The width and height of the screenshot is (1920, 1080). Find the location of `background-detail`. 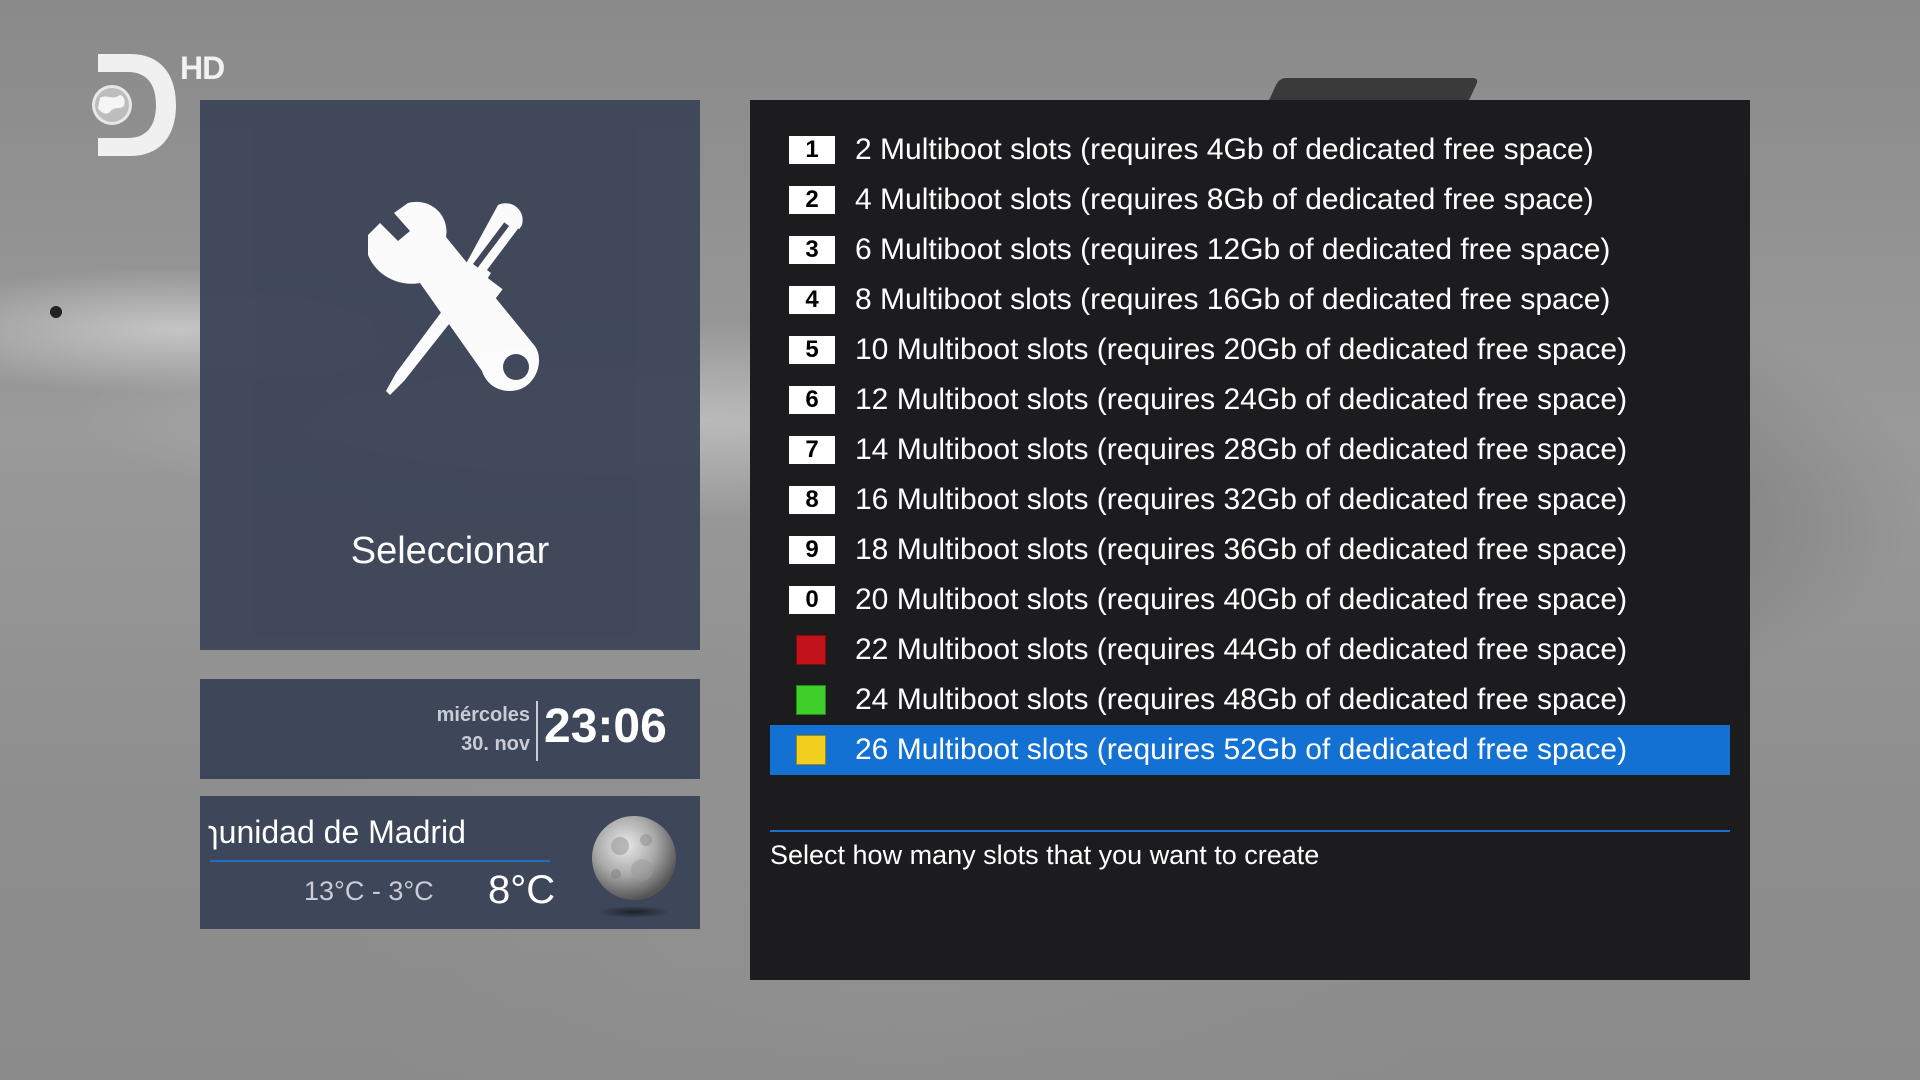

background-detail is located at coordinates (56, 312).